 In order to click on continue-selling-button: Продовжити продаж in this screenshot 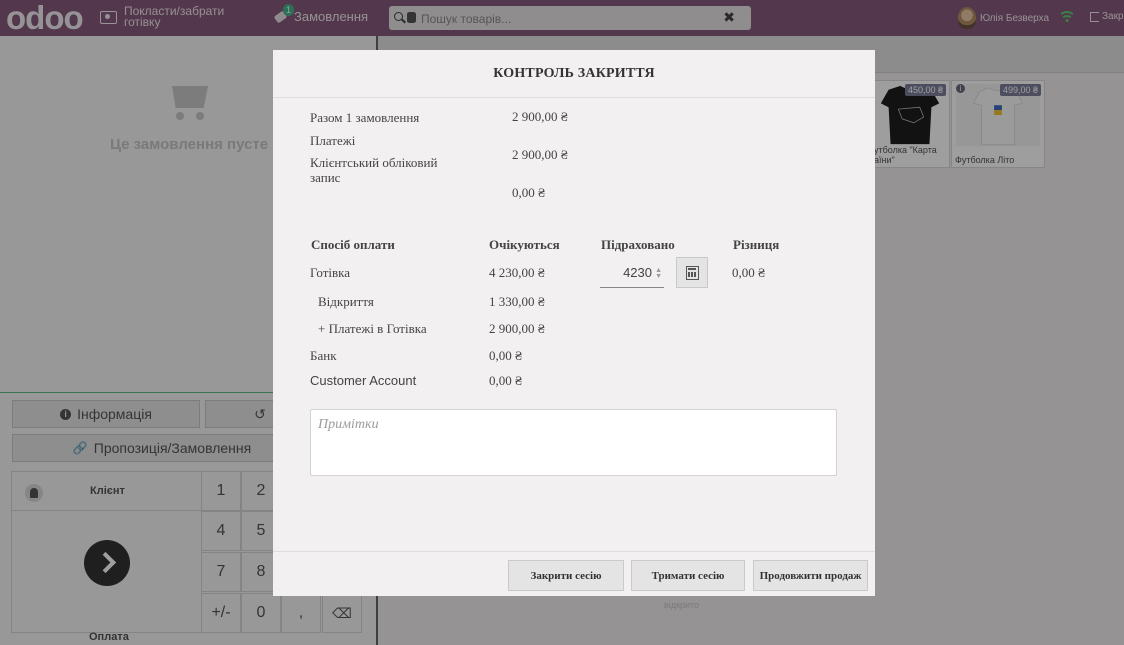, I will do `click(810, 575)`.